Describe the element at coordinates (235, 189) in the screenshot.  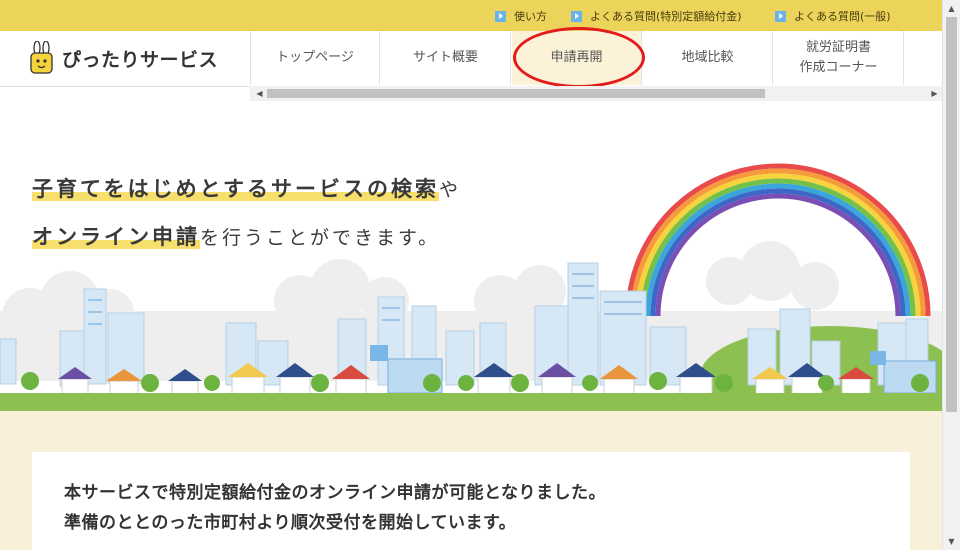
I see `hero-line1-highlight: 子育てをはじめとするサービスの検索` at that location.